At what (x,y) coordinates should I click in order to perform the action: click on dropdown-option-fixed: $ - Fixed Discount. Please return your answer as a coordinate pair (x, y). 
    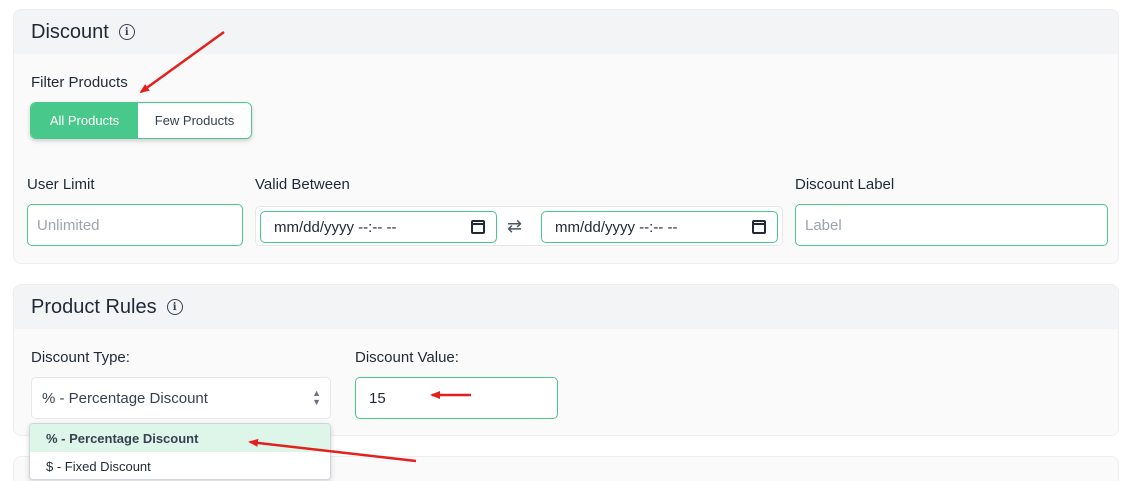
    Looking at the image, I should click on (180, 465).